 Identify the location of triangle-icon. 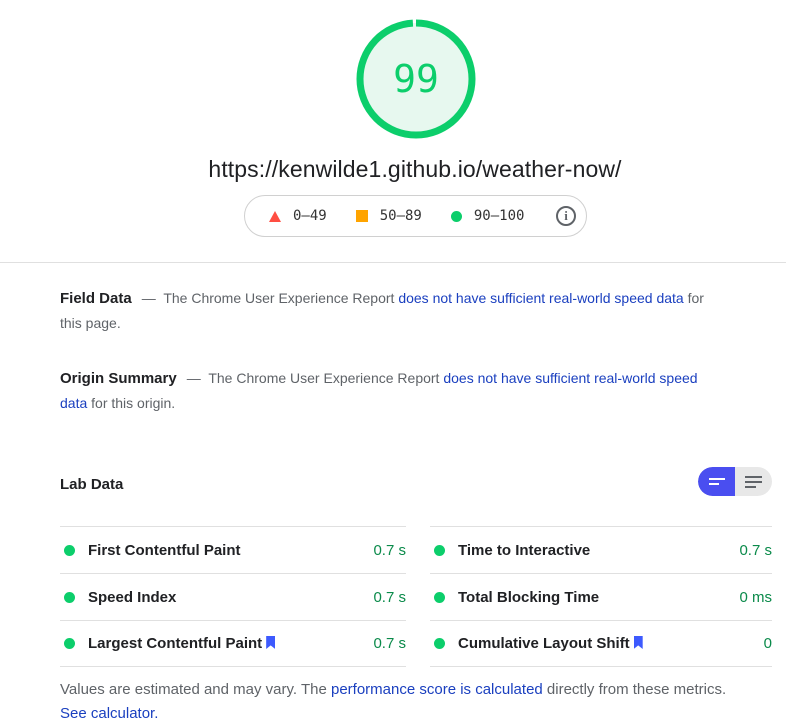
(275, 216).